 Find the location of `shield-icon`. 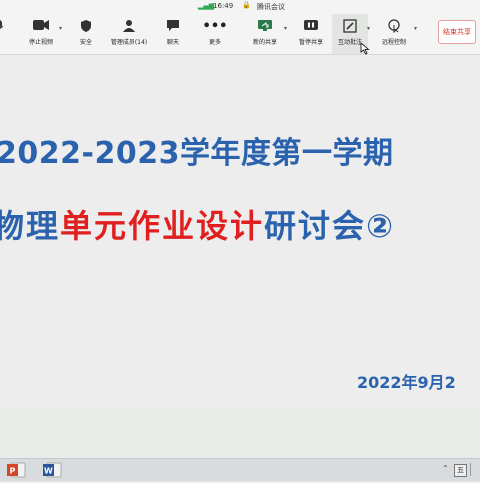

shield-icon is located at coordinates (86, 26).